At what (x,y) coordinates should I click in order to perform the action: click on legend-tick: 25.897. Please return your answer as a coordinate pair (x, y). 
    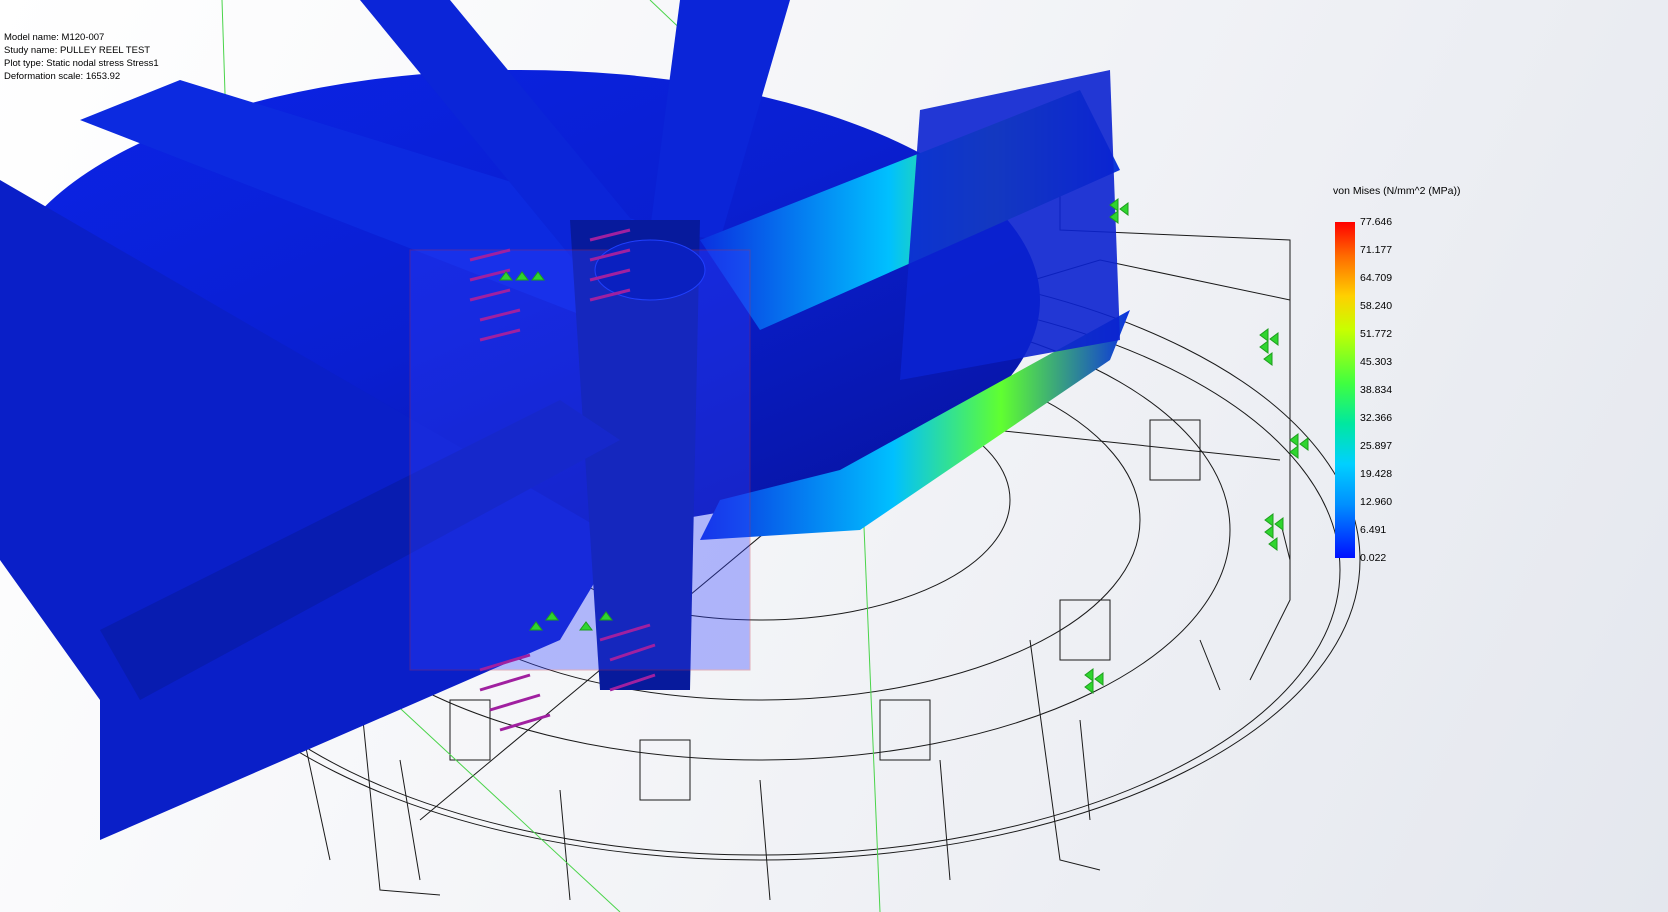
    Looking at the image, I should click on (1376, 446).